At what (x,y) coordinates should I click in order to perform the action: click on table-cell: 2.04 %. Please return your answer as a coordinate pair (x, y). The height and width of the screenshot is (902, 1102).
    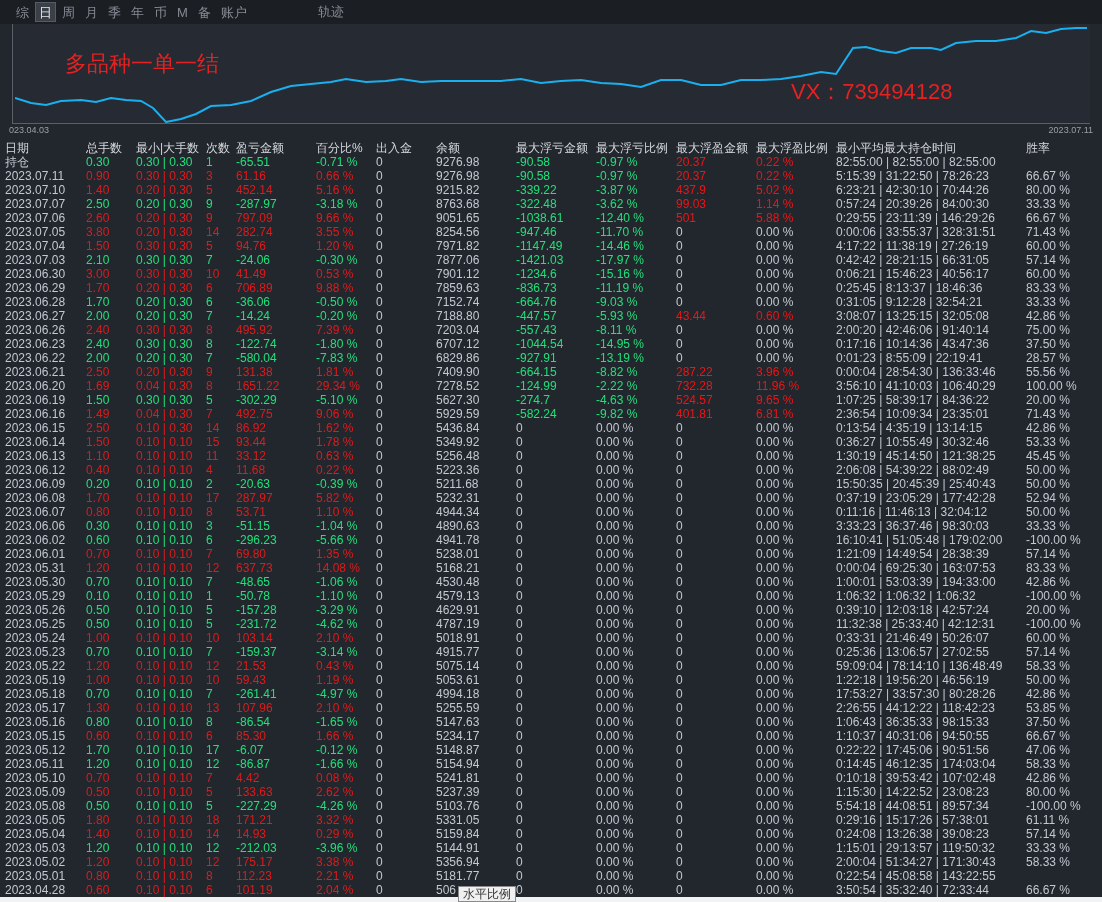
    Looking at the image, I should click on (335, 890).